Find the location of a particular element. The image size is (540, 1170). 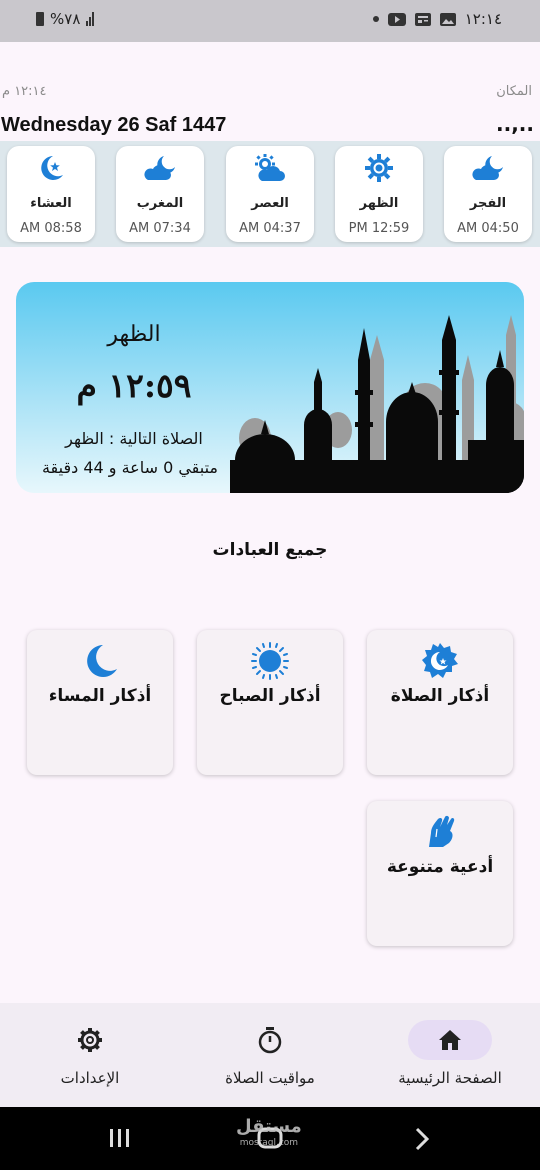

prayer-card-fajr: الفجر AM 04:50 is located at coordinates (488, 194).